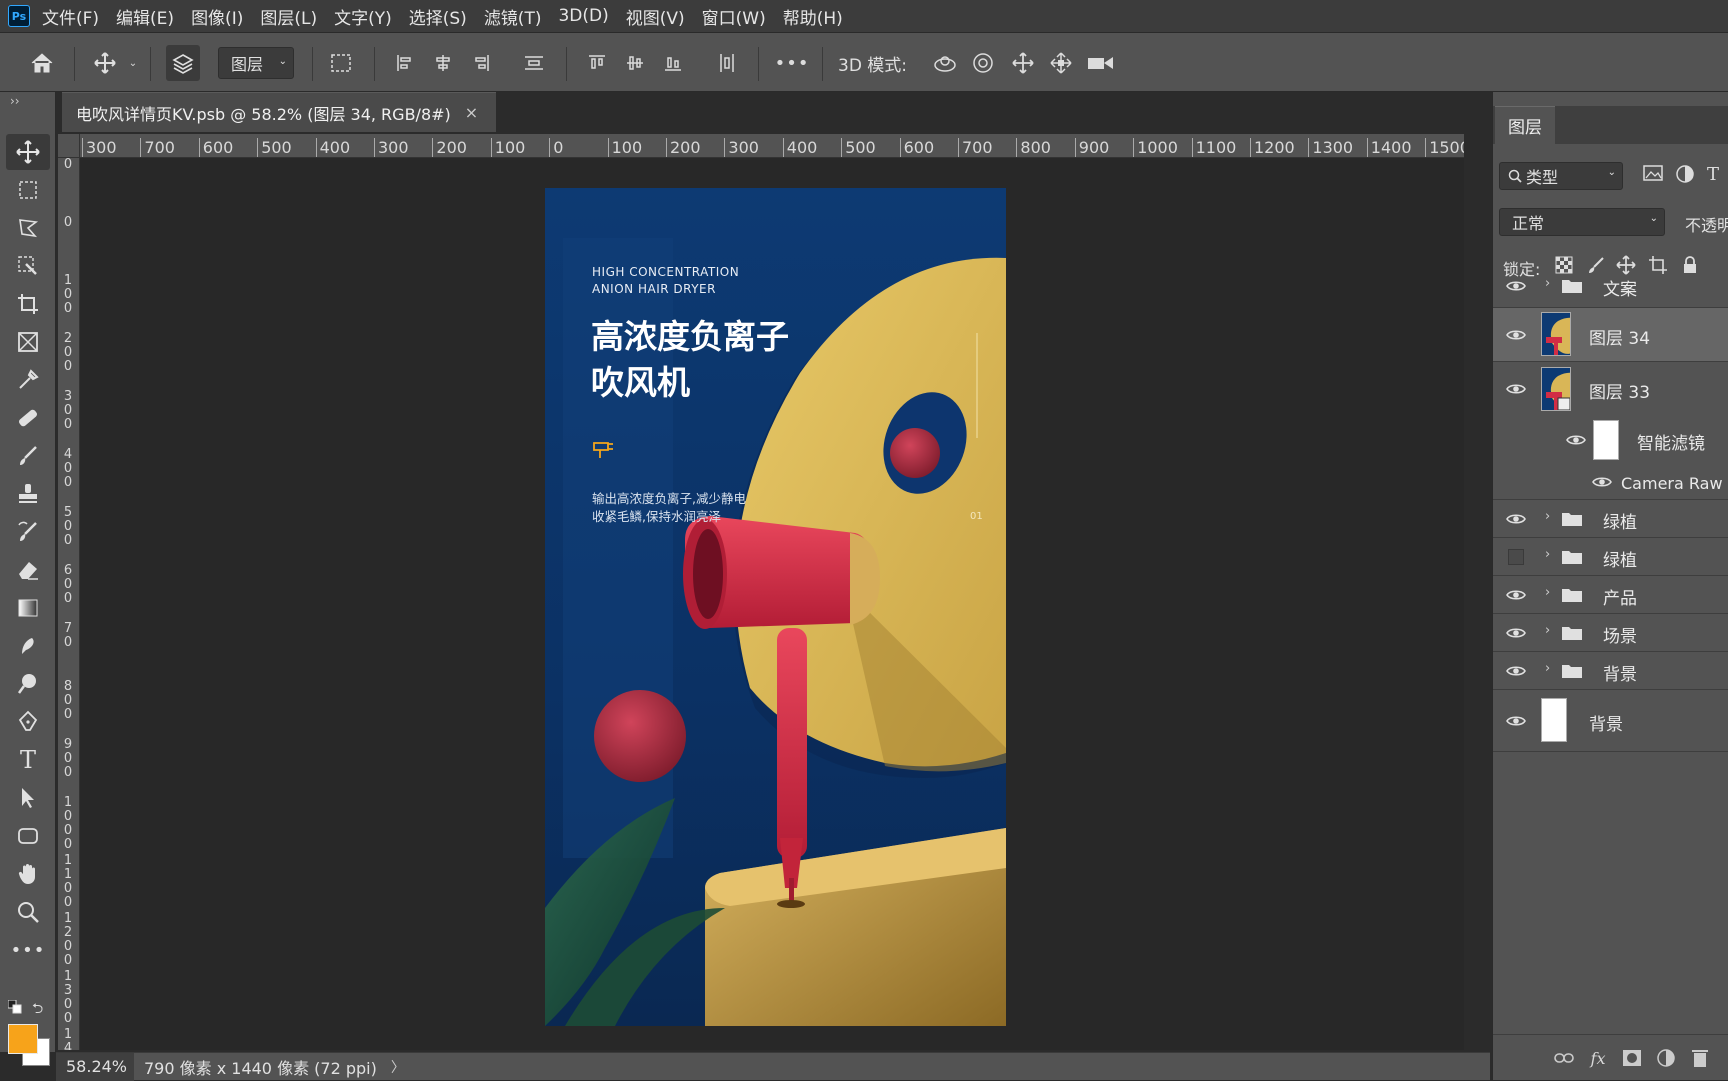 This screenshot has height=1081, width=1728. I want to click on auto-select-target-dropdown: 图层 ⌄, so click(256, 63).